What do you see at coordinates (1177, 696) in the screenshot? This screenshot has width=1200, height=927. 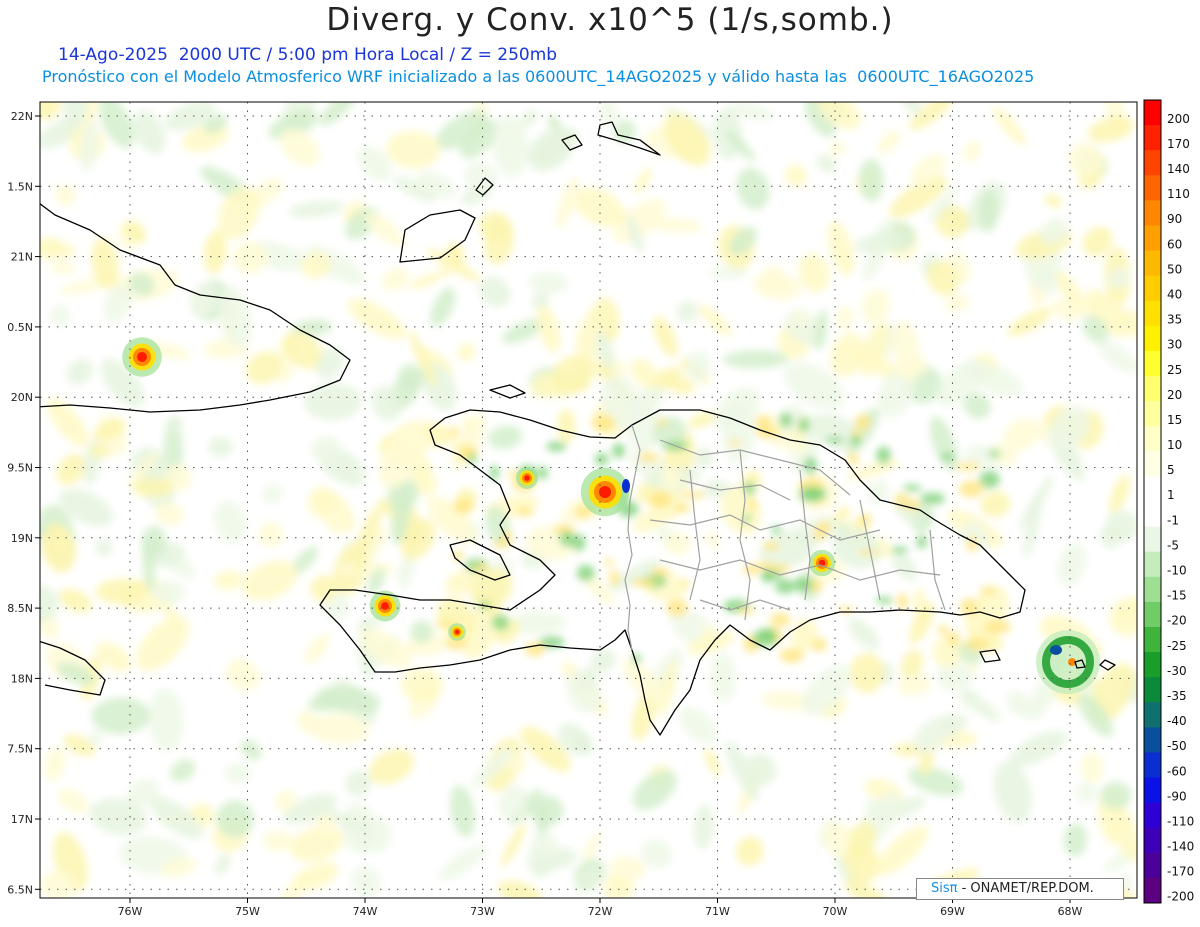 I see `colorbar-label: -35` at bounding box center [1177, 696].